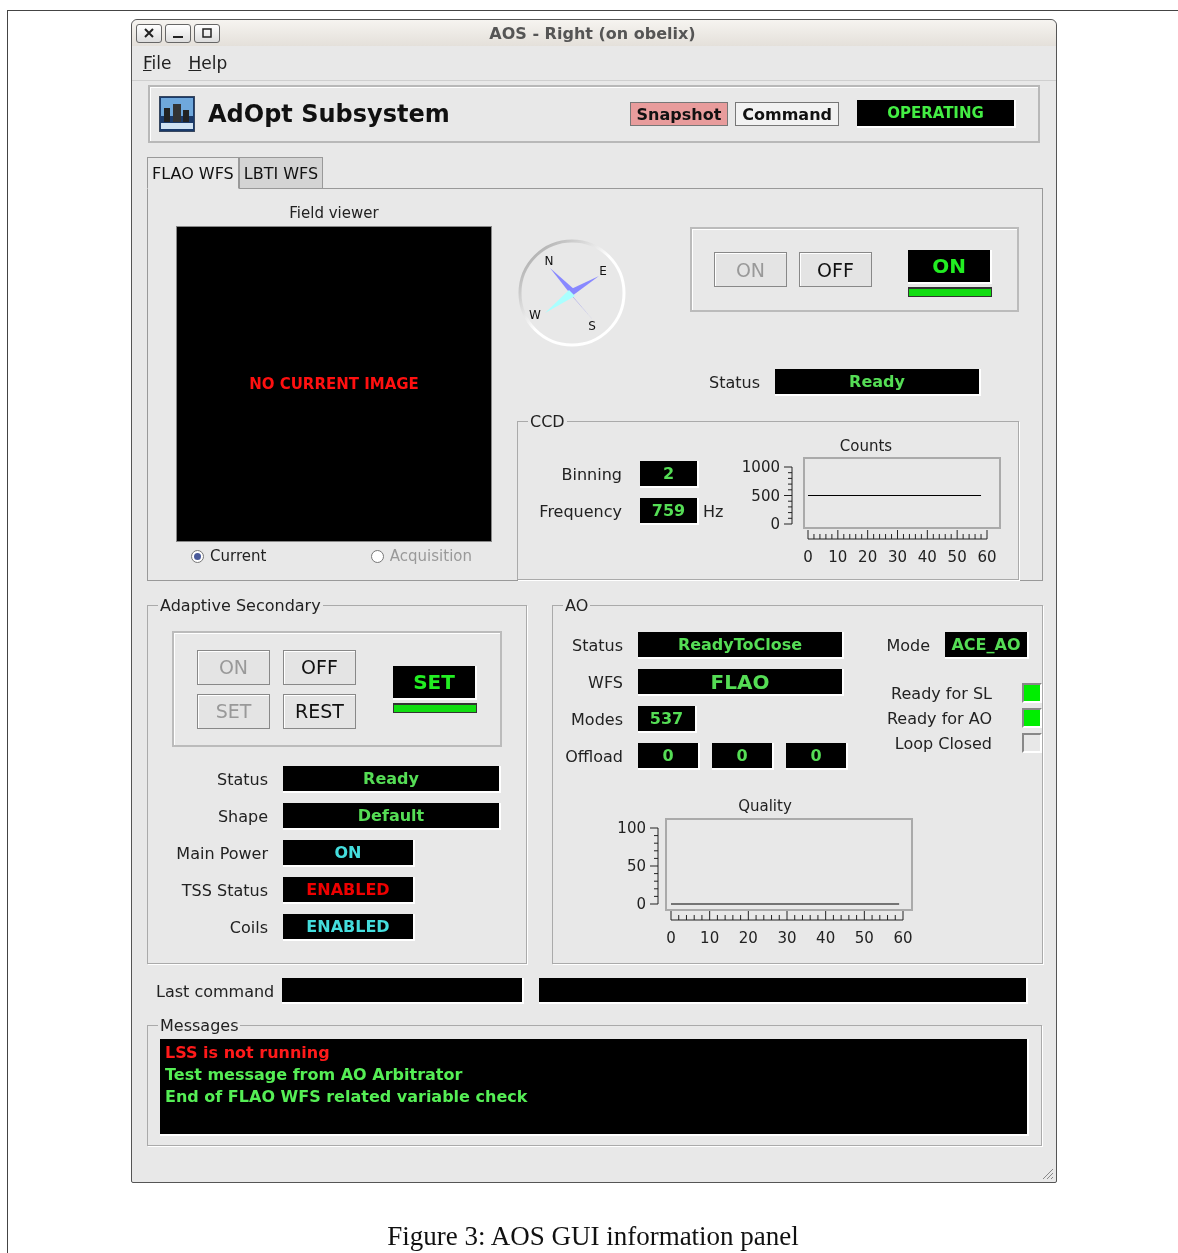  Describe the element at coordinates (391, 778) in the screenshot. I see `display-value: Ready` at that location.